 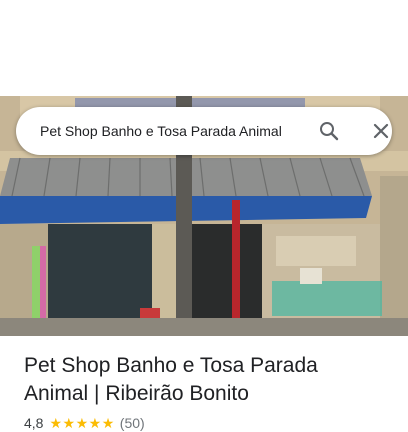 I want to click on close-icon, so click(x=381, y=131).